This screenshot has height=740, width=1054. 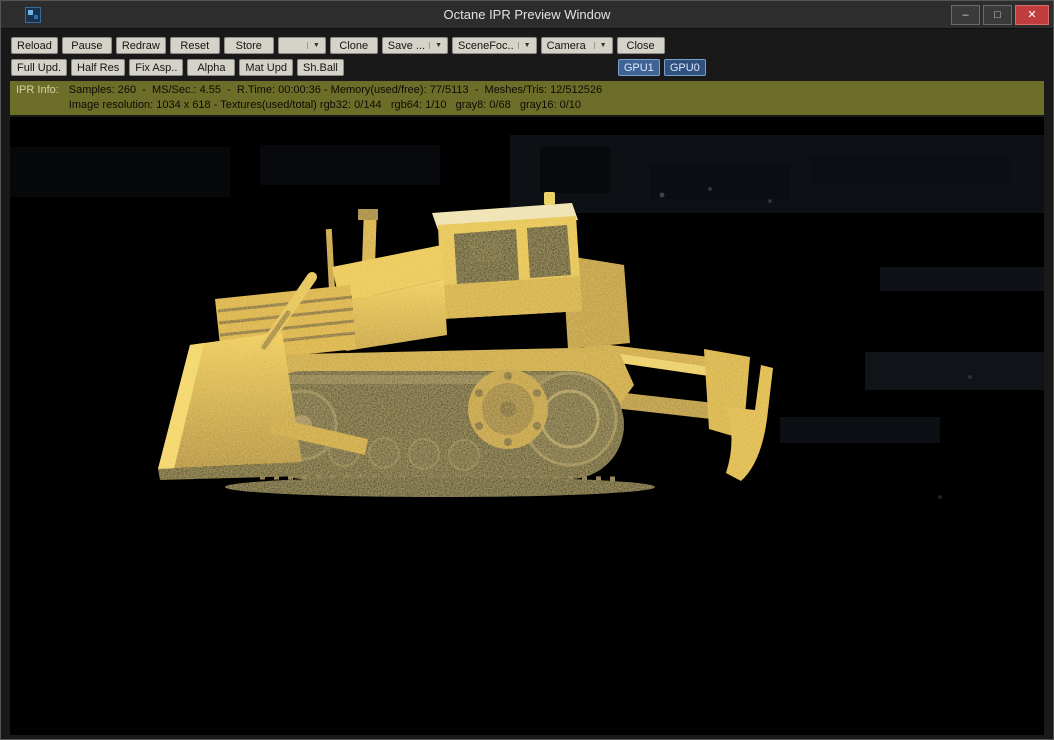 I want to click on app-icon, so click(x=33, y=14).